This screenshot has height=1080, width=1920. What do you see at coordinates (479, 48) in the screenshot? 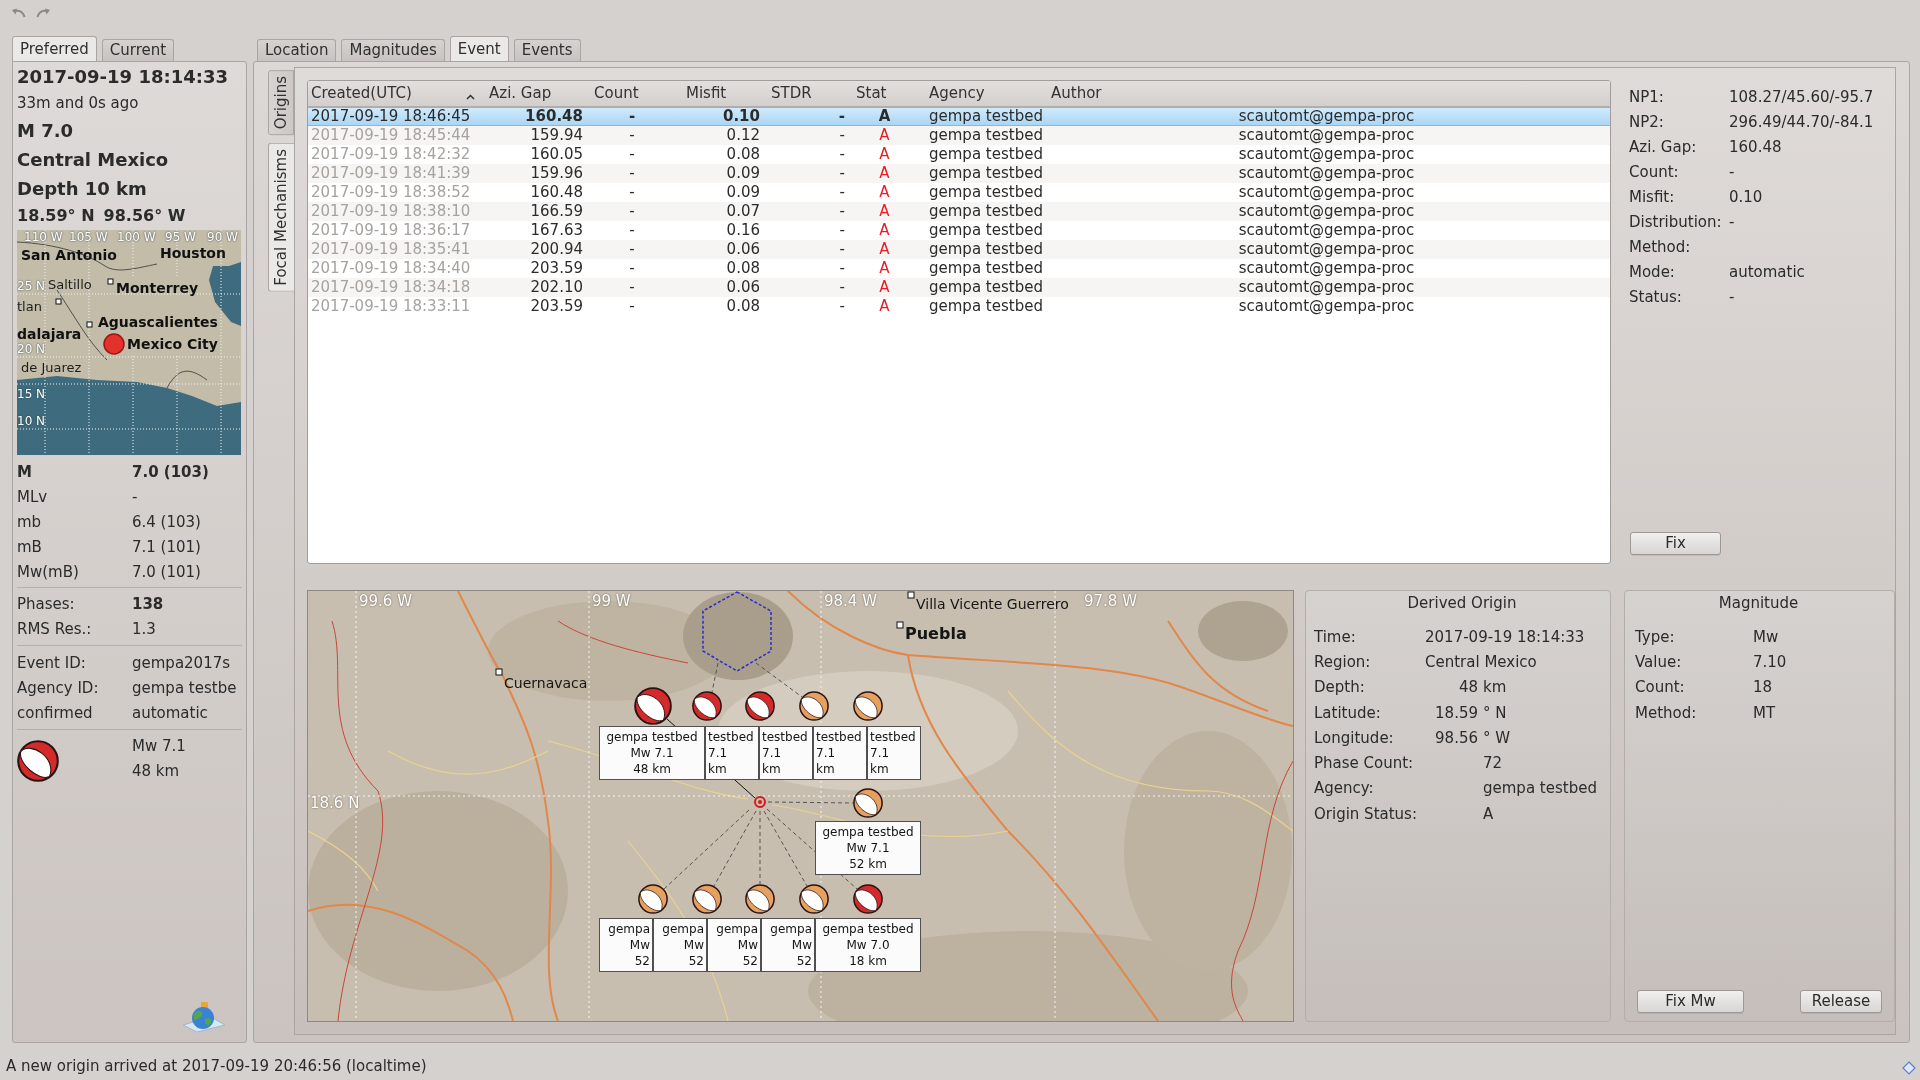
I see `tab: Event` at bounding box center [479, 48].